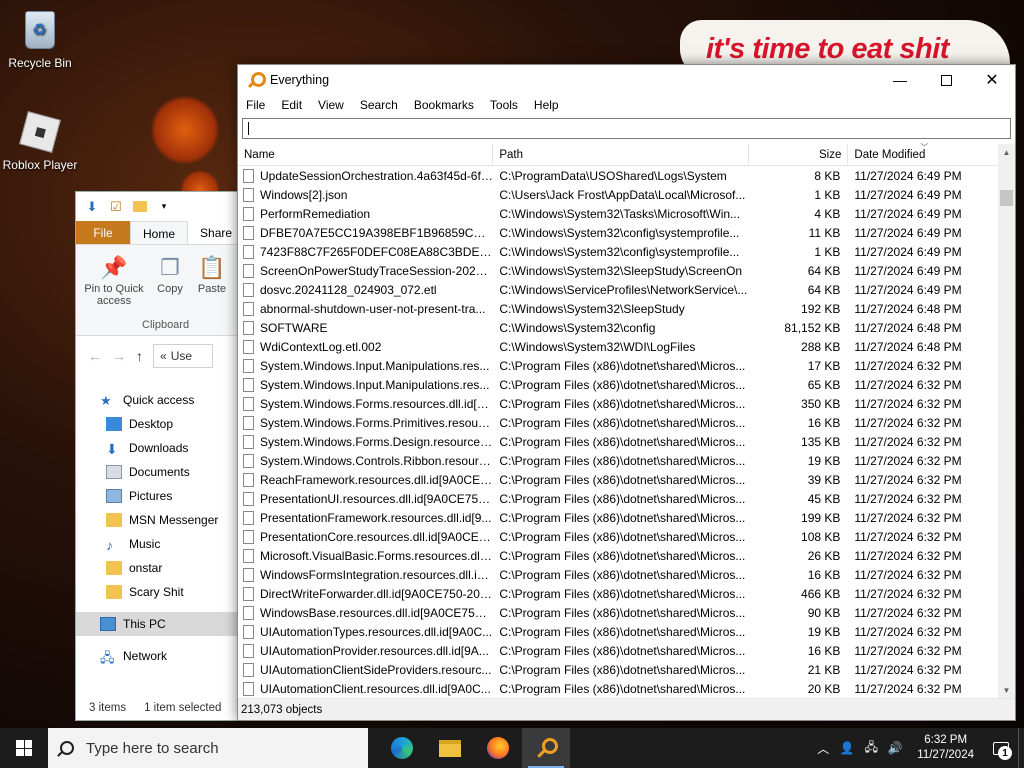 This screenshot has height=768, width=1024. Describe the element at coordinates (366, 154) in the screenshot. I see `column-name: Name` at that location.